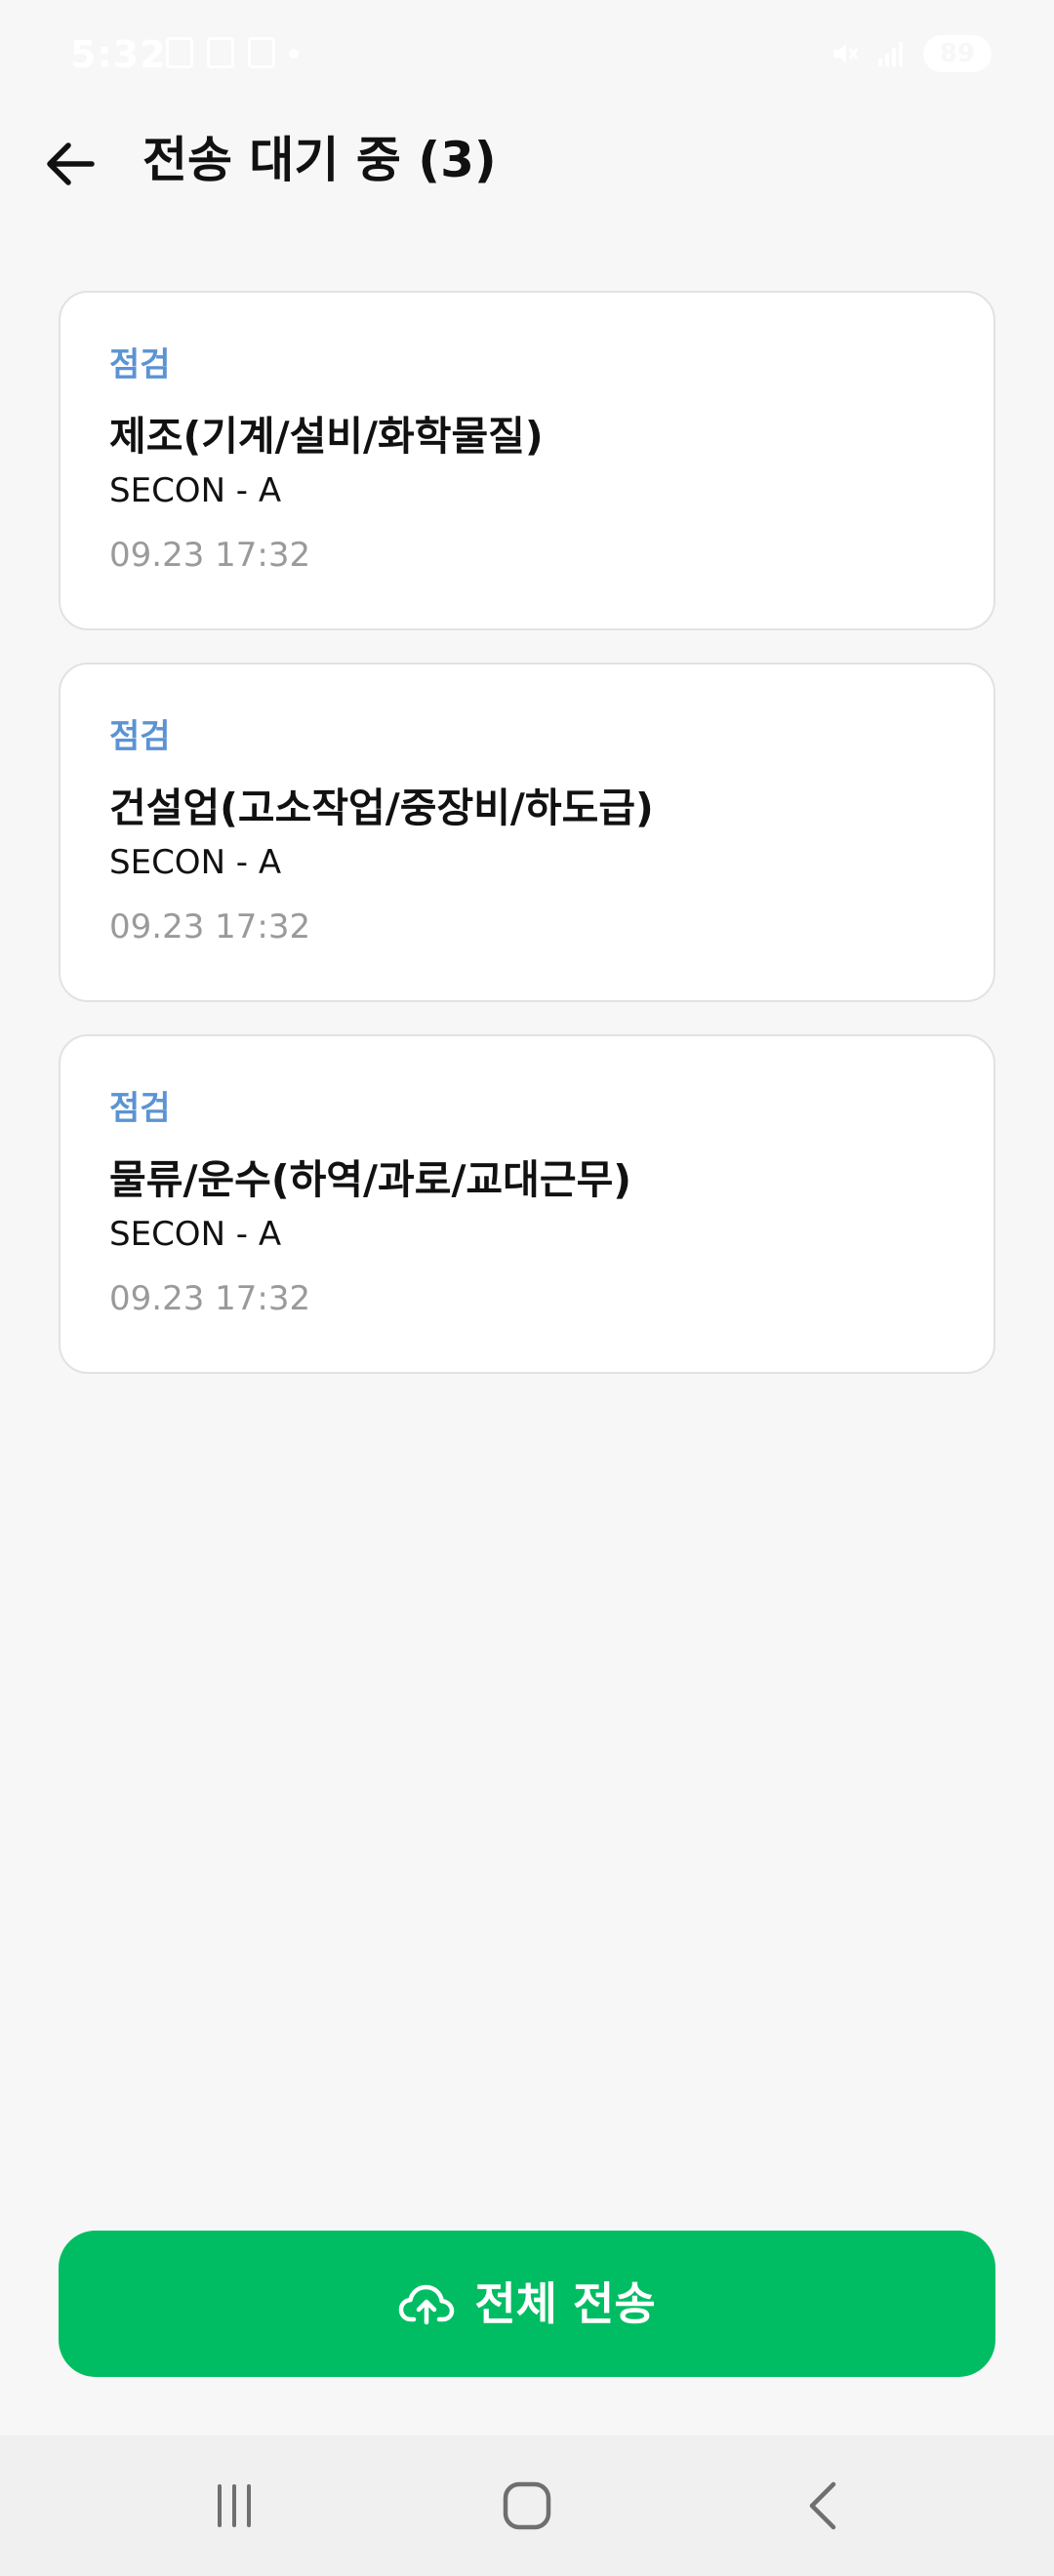  I want to click on back-button, so click(70, 164).